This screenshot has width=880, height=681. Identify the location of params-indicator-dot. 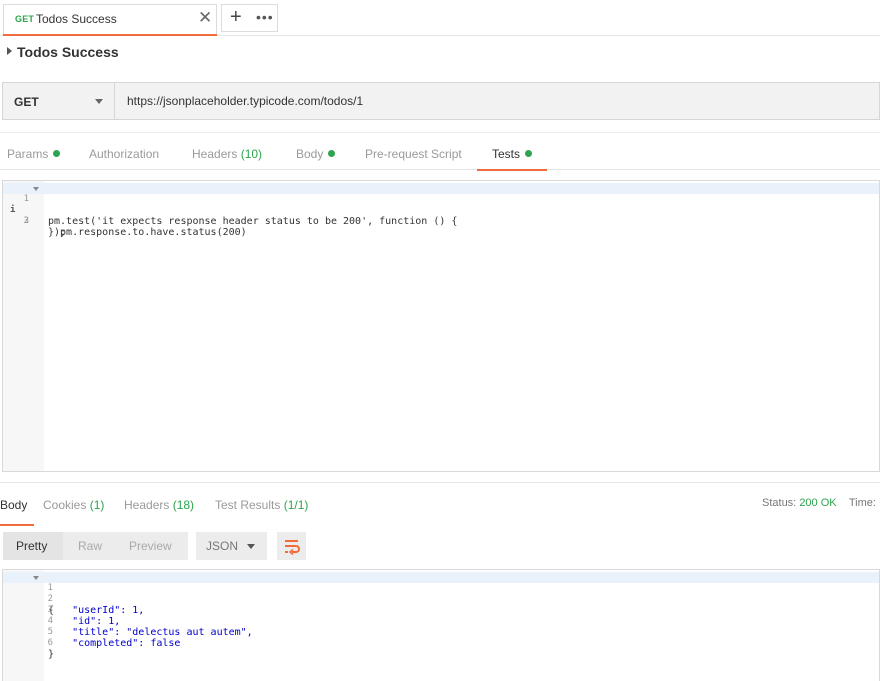
(57, 153).